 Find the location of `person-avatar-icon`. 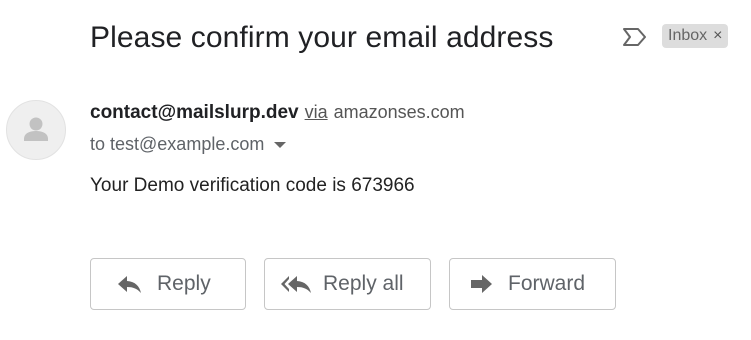

person-avatar-icon is located at coordinates (36, 129).